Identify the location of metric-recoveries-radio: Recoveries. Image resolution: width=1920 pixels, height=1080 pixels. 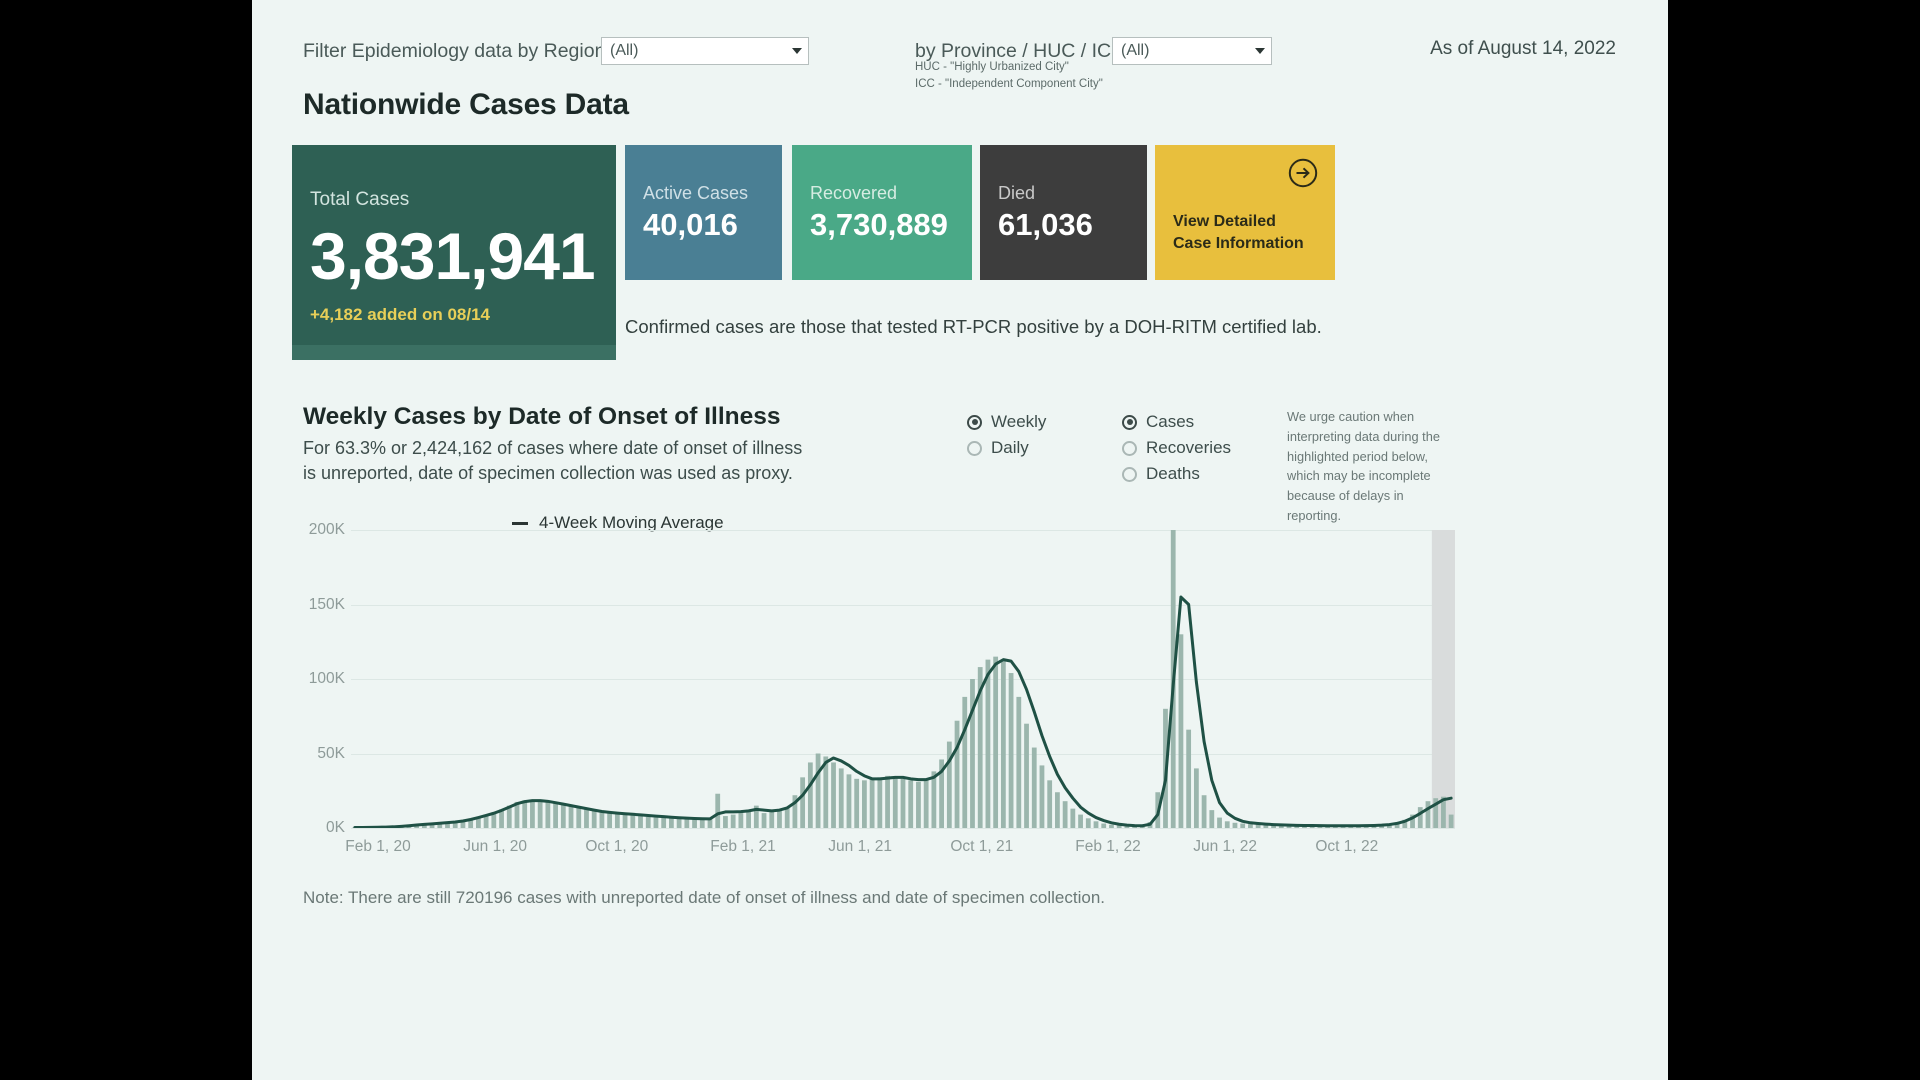
(1176, 448).